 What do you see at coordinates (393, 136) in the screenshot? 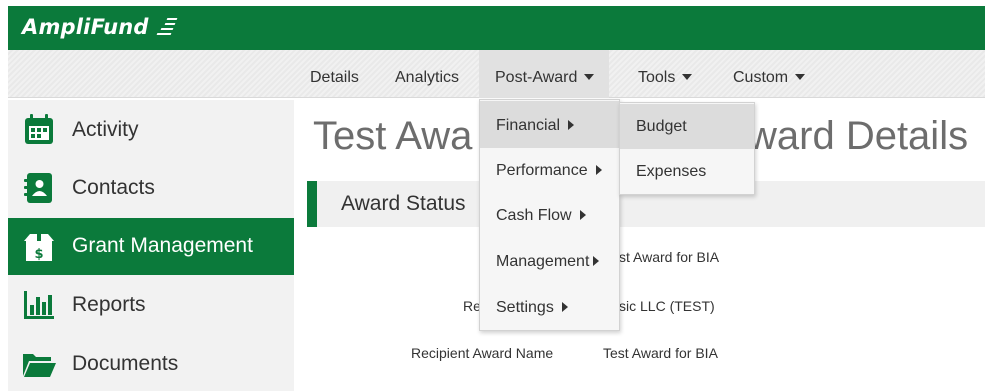
I see `page-title: Test Awa` at bounding box center [393, 136].